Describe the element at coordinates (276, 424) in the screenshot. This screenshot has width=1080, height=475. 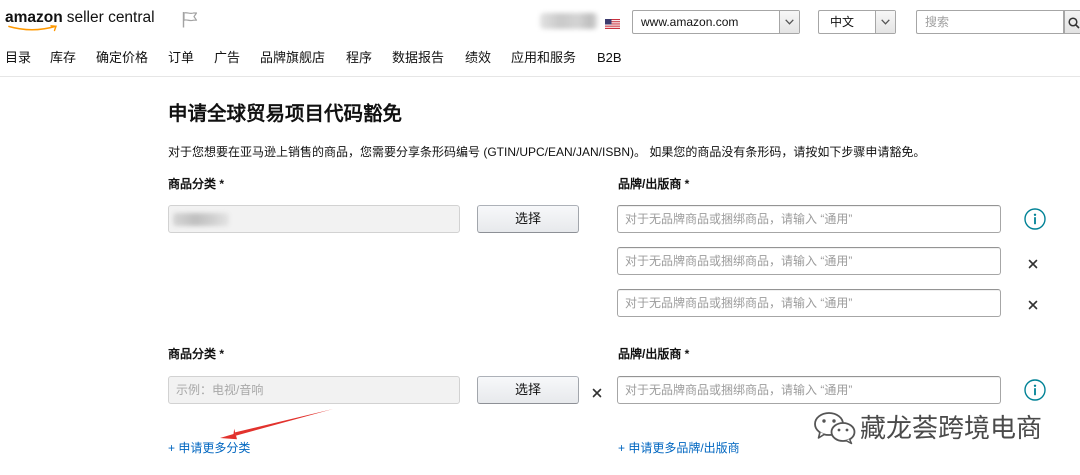
I see `annotation-arrow` at that location.